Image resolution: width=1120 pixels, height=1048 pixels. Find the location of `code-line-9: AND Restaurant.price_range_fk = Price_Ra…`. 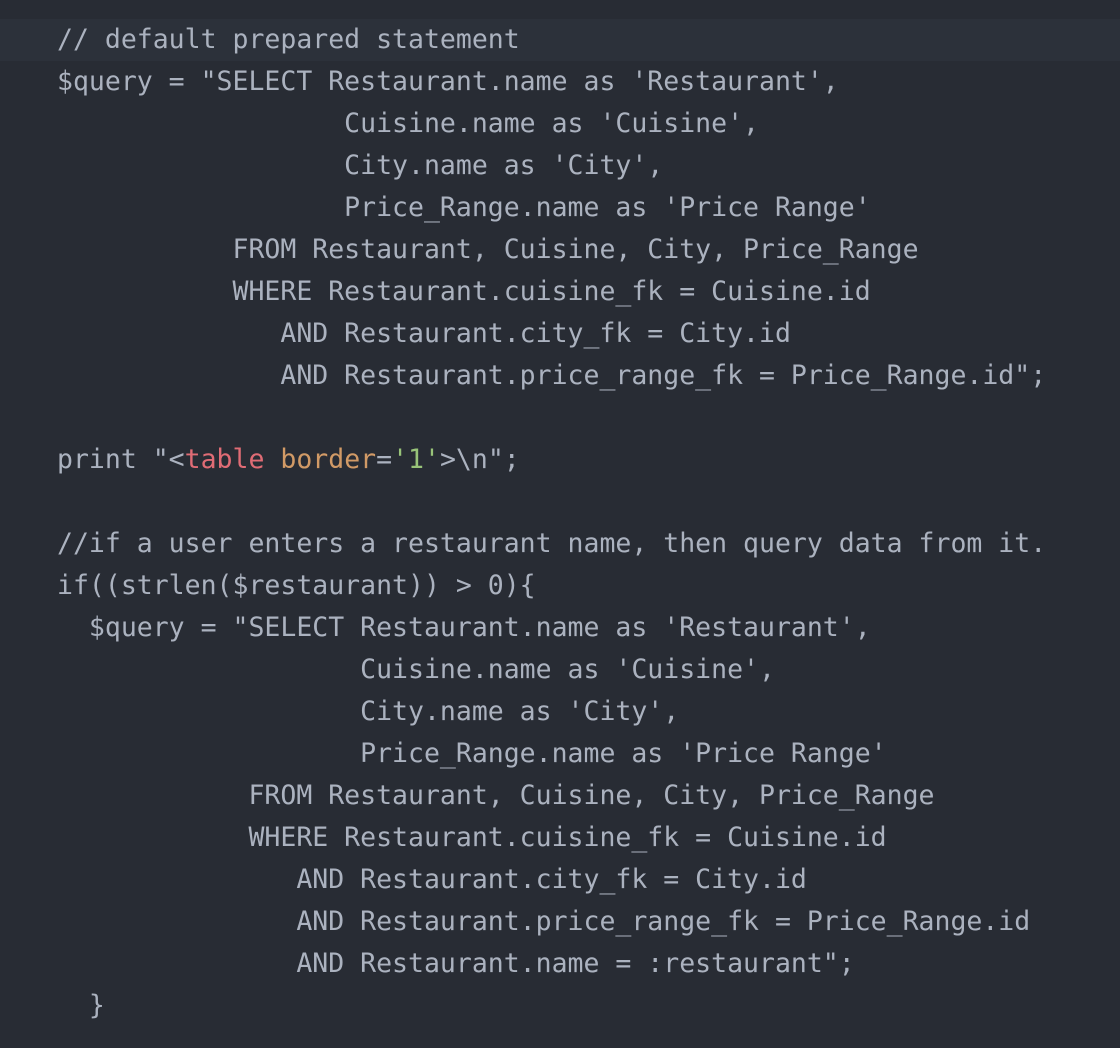

code-line-9: AND Restaurant.price_range_fk = Price_Ra… is located at coordinates (552, 375).